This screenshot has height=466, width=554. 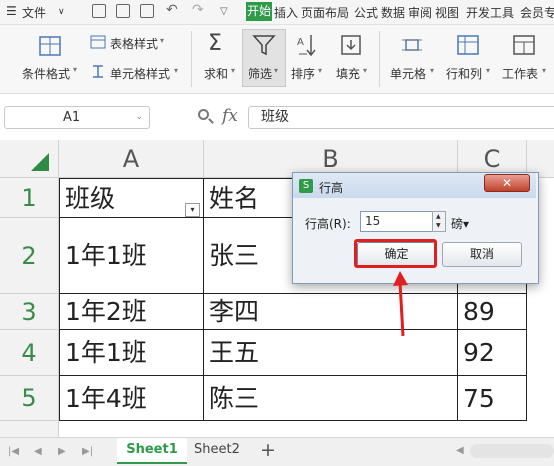 What do you see at coordinates (408, 73) in the screenshot?
I see `cell-button: 单元格` at bounding box center [408, 73].